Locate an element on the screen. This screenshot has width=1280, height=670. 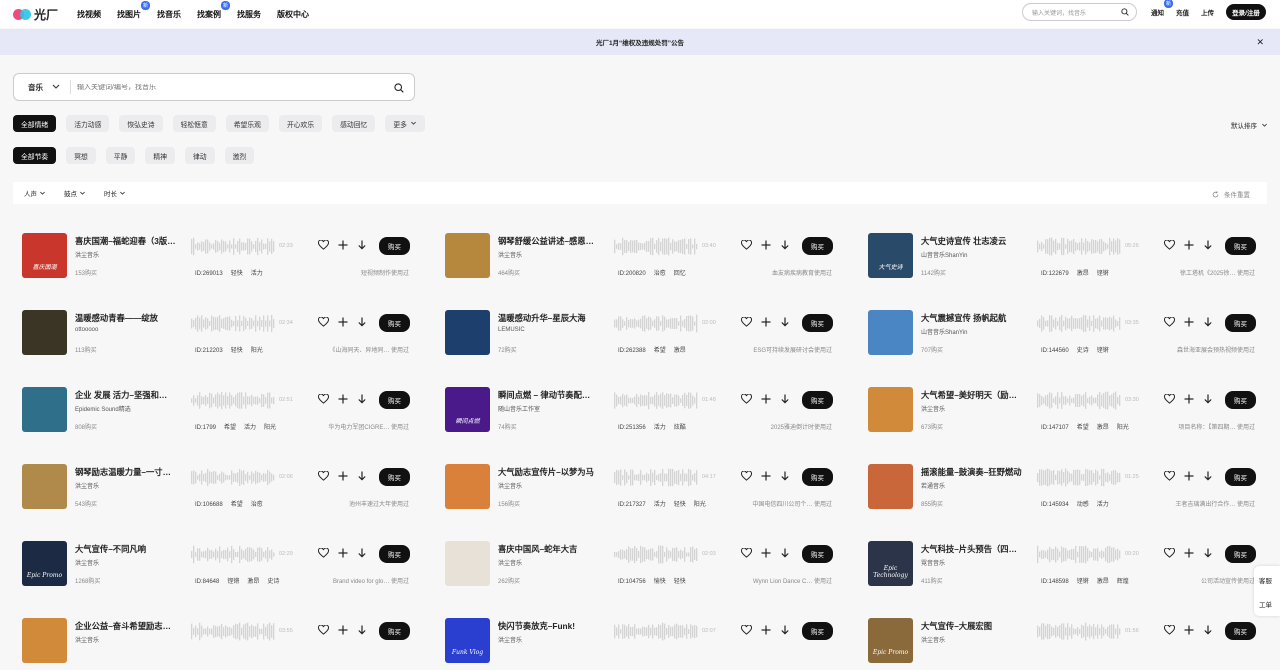
track-tag: 动感 is located at coordinates (1083, 505).